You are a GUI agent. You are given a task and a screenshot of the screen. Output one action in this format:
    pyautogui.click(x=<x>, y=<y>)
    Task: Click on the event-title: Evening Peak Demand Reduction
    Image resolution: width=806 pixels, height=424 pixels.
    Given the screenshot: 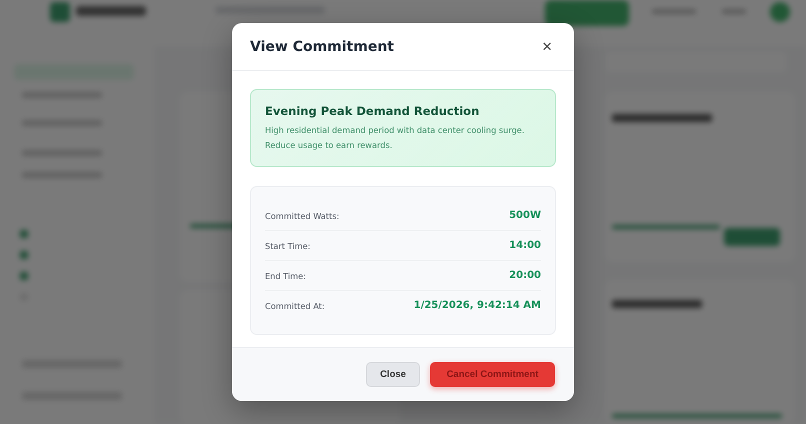 What is the action you would take?
    pyautogui.click(x=372, y=111)
    